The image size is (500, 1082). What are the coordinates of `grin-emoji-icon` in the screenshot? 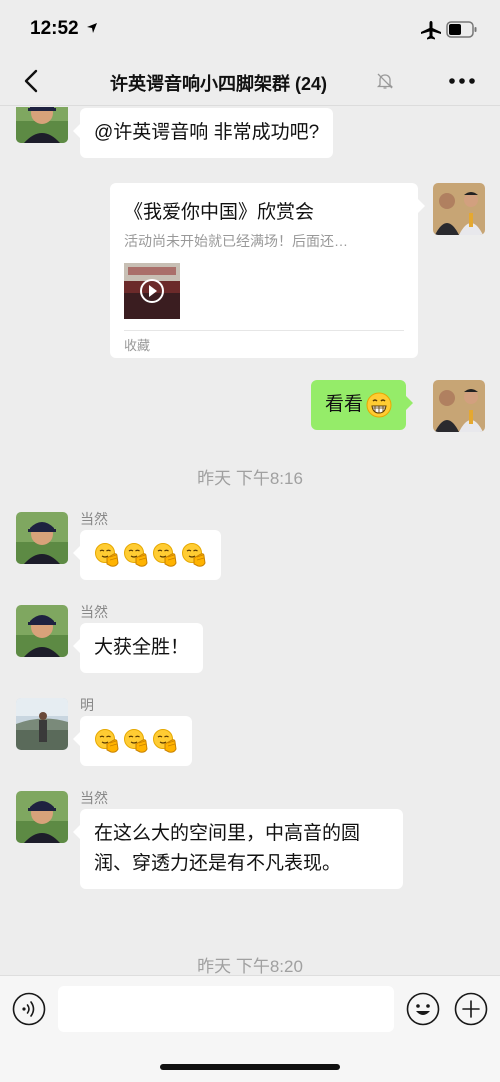 It's located at (379, 405).